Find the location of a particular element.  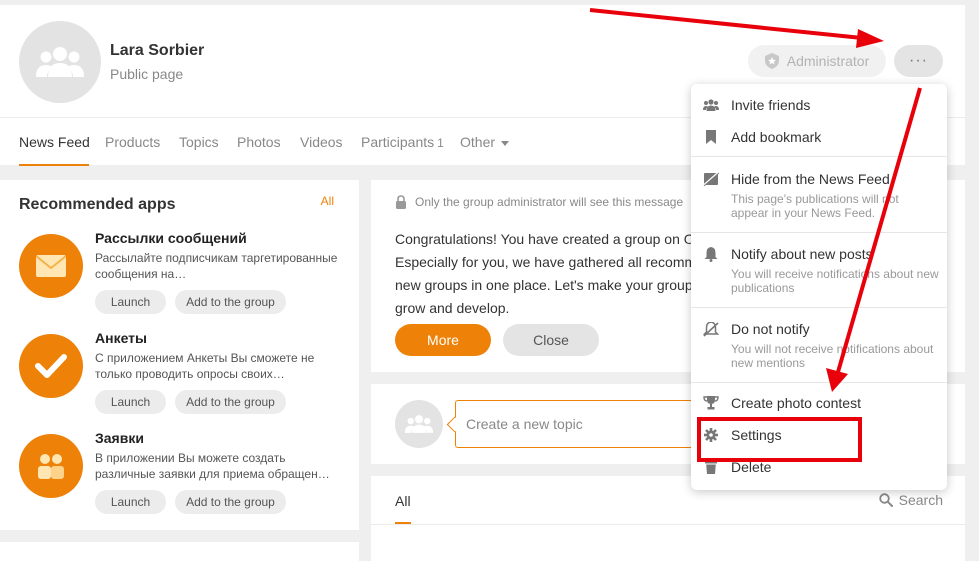

arrow-to-settings is located at coordinates (874, 239).